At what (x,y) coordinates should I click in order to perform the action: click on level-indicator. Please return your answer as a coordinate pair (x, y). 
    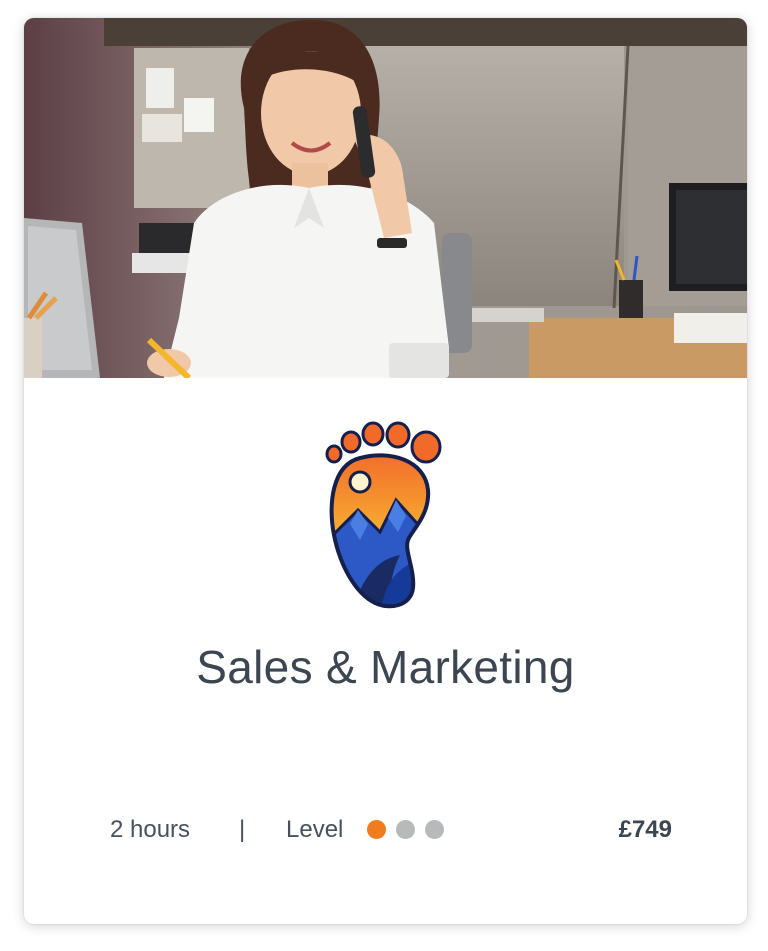
    Looking at the image, I should click on (405, 830).